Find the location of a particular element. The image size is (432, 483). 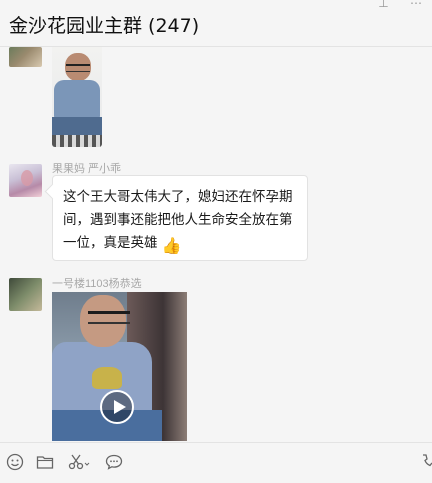

video-person-strap is located at coordinates (107, 378).